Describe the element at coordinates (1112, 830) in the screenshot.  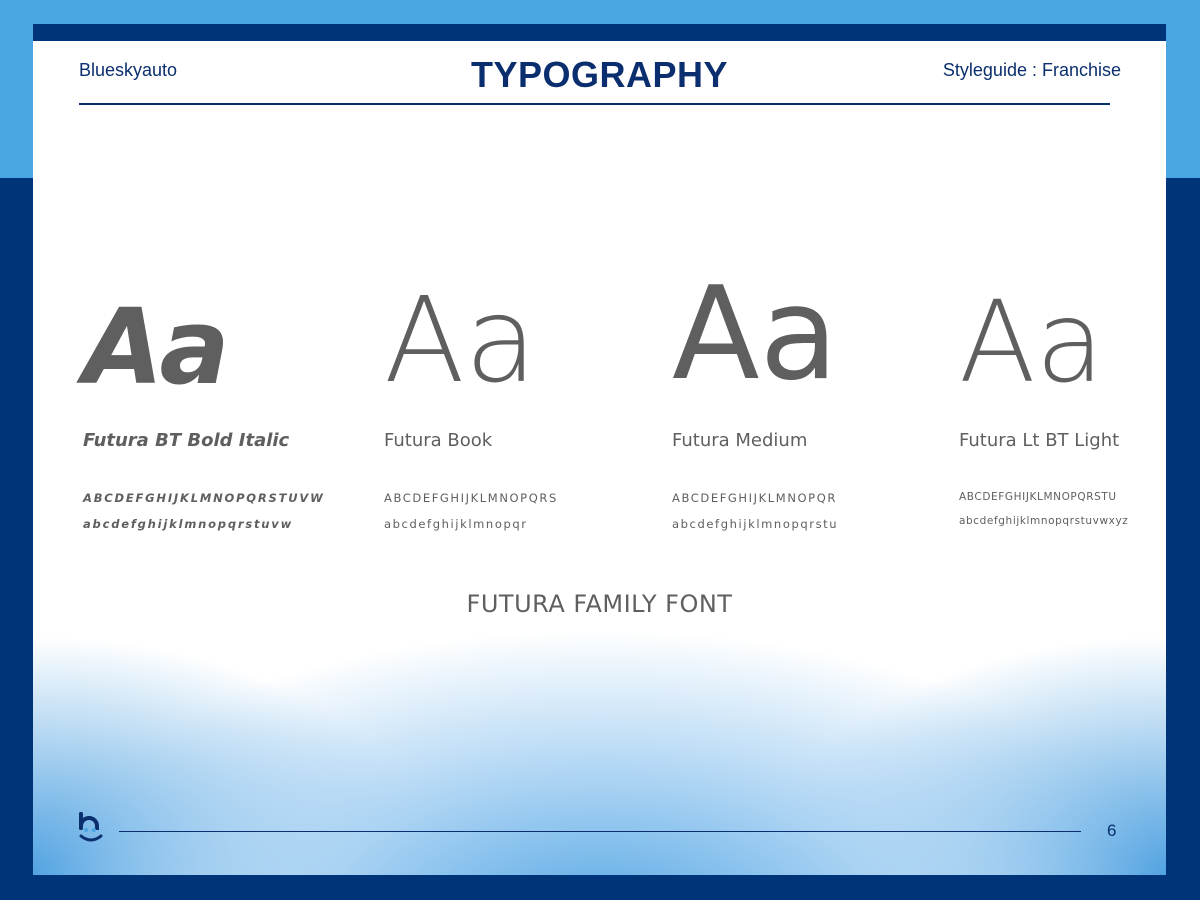
I see `page-number: 6` at that location.